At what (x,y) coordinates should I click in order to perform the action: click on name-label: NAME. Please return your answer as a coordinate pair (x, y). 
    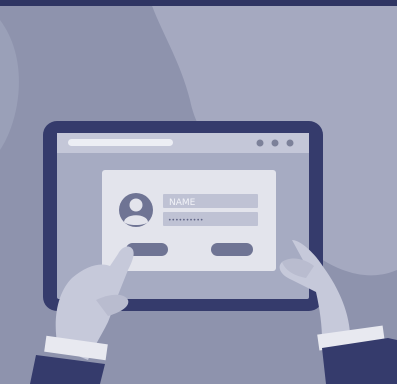
    Looking at the image, I should click on (182, 203).